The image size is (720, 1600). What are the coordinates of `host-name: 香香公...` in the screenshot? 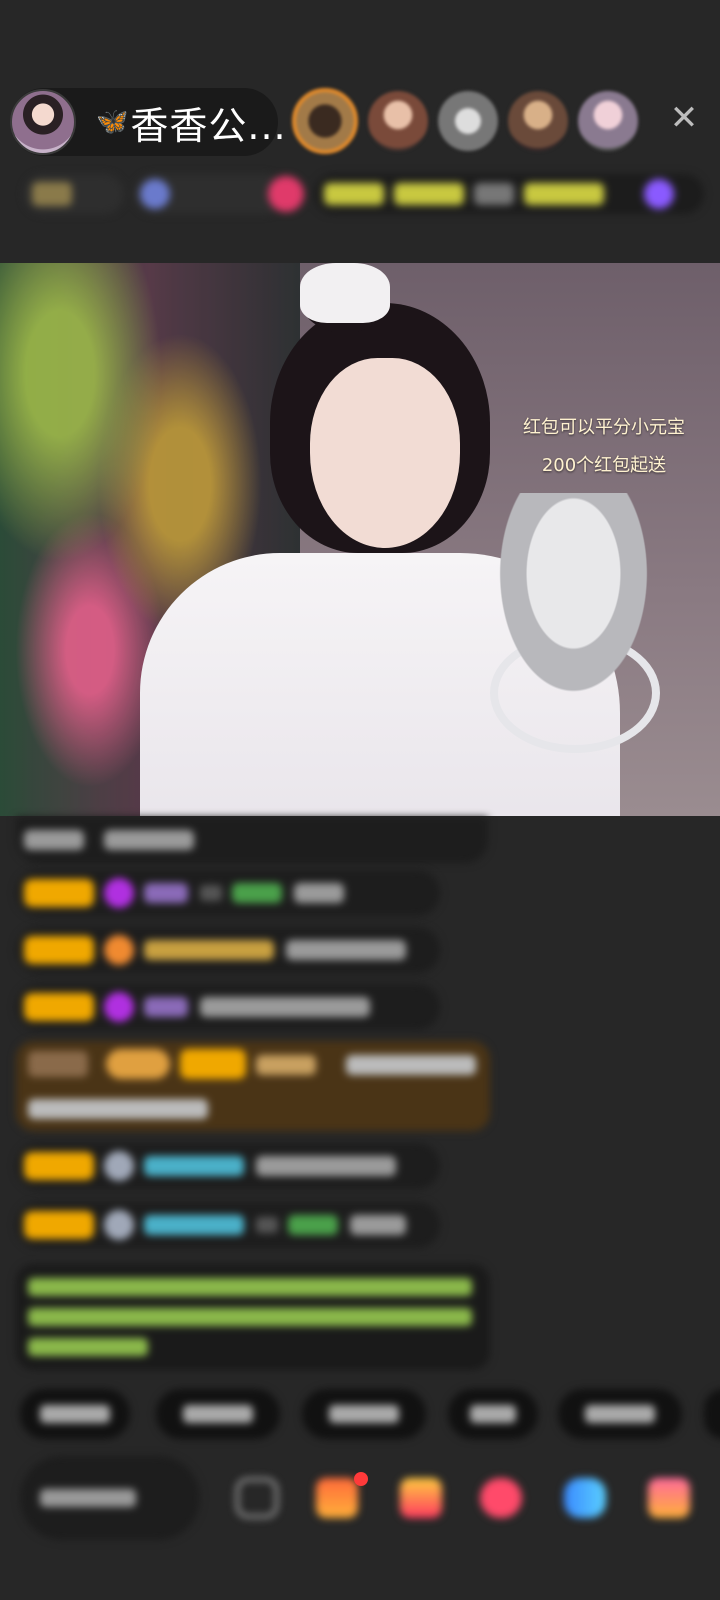 It's located at (208, 125).